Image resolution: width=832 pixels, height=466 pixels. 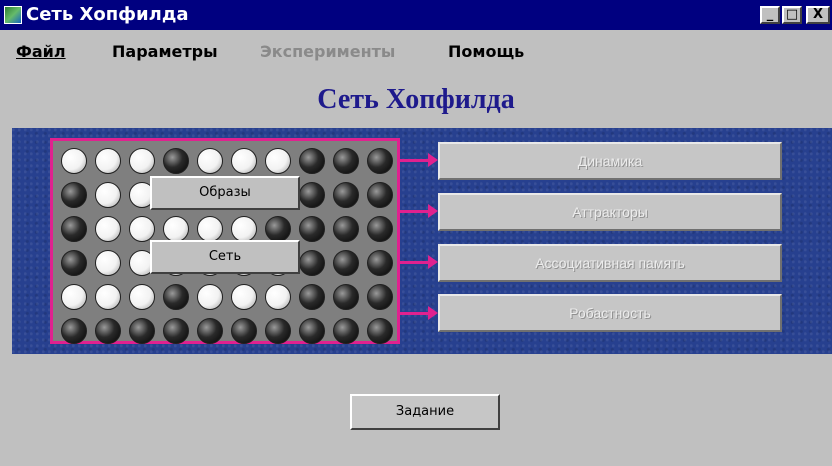 I want to click on menu-file: Файл, so click(x=41, y=51).